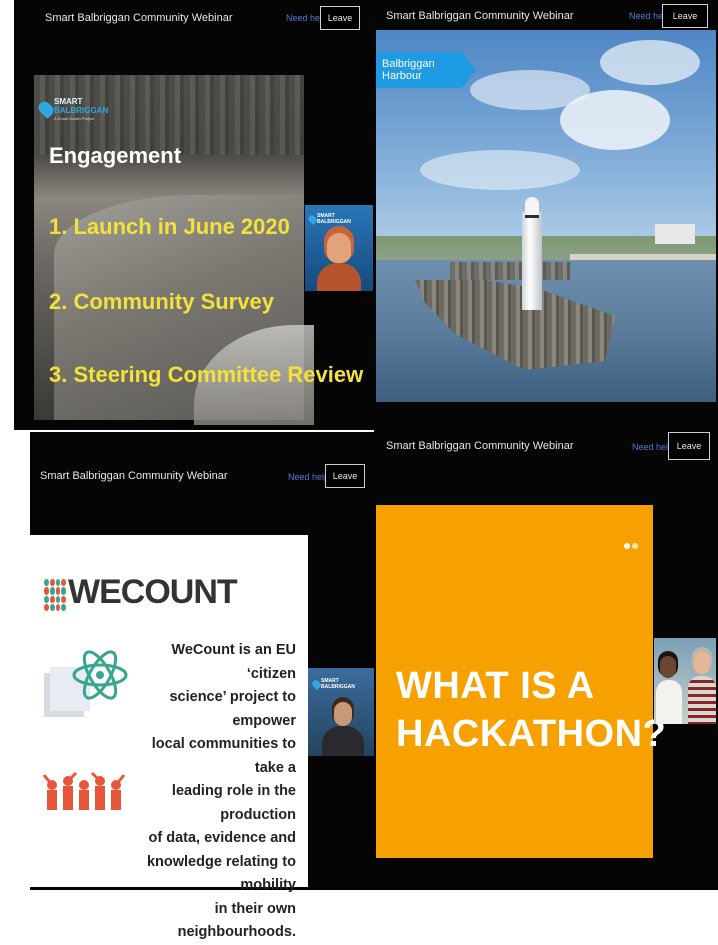  What do you see at coordinates (221, 873) in the screenshot?
I see `description-line: knowledge relating to mobility` at bounding box center [221, 873].